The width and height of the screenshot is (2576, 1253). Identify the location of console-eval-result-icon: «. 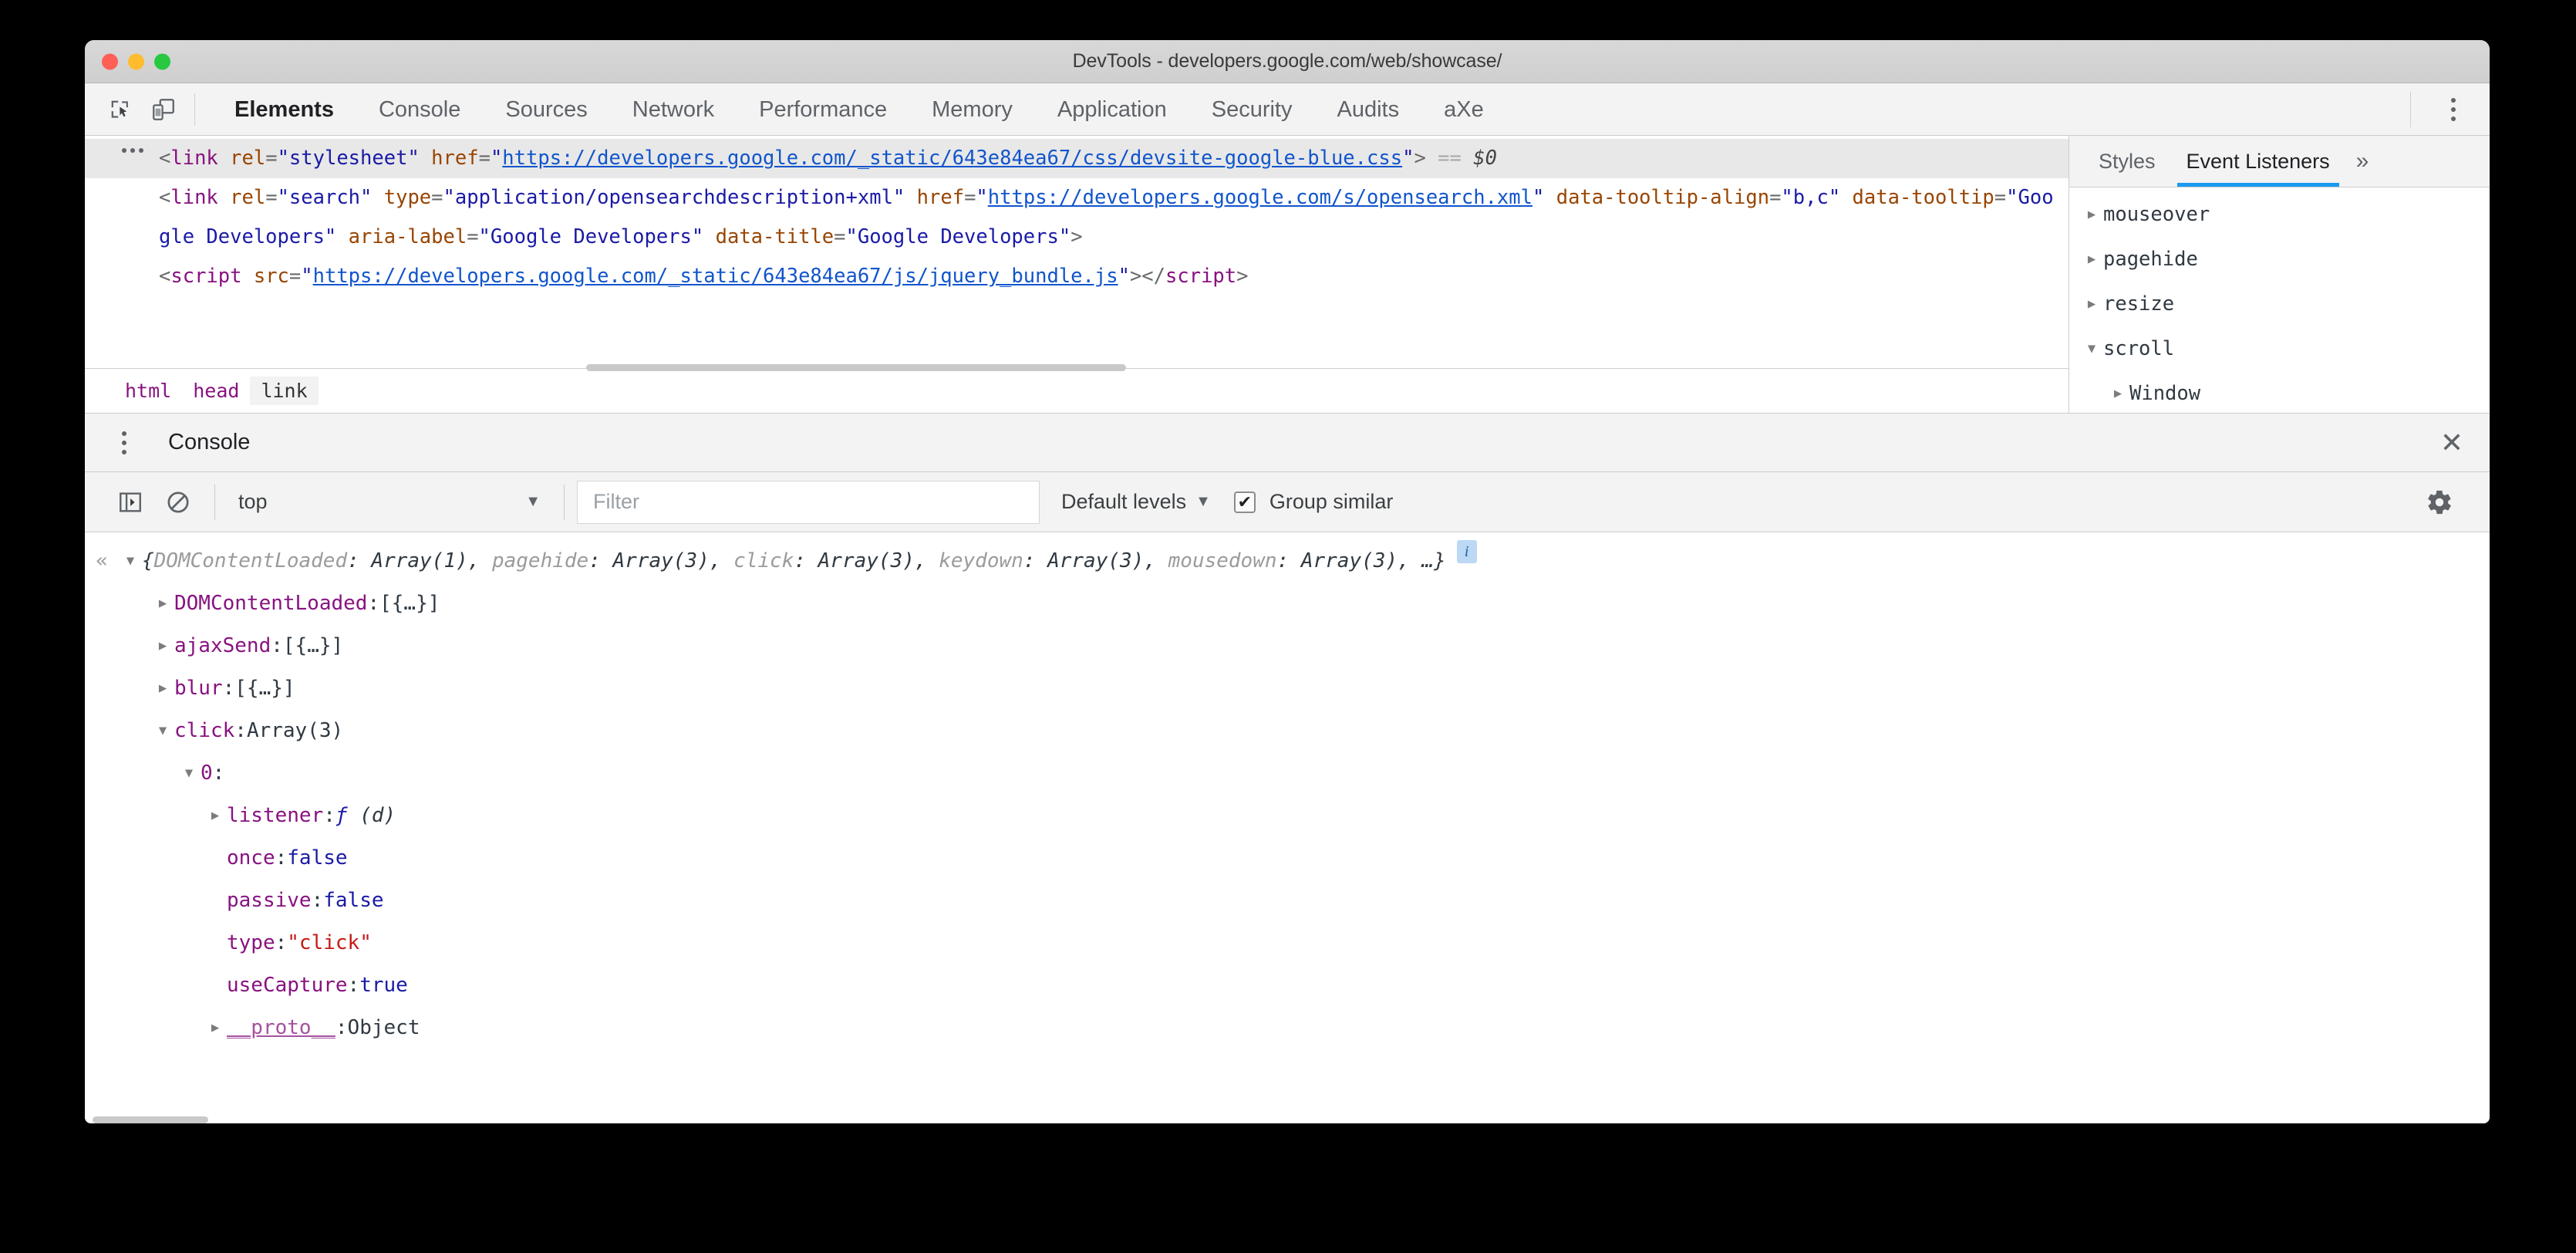
(102, 560).